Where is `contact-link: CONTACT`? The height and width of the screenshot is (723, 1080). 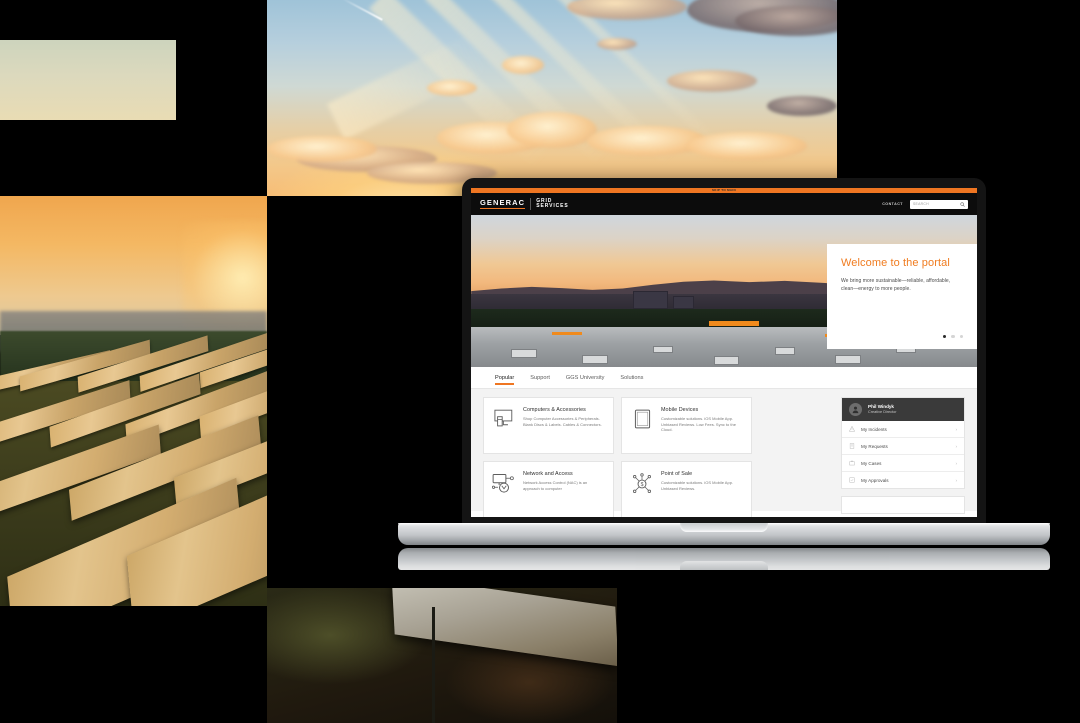 contact-link: CONTACT is located at coordinates (892, 204).